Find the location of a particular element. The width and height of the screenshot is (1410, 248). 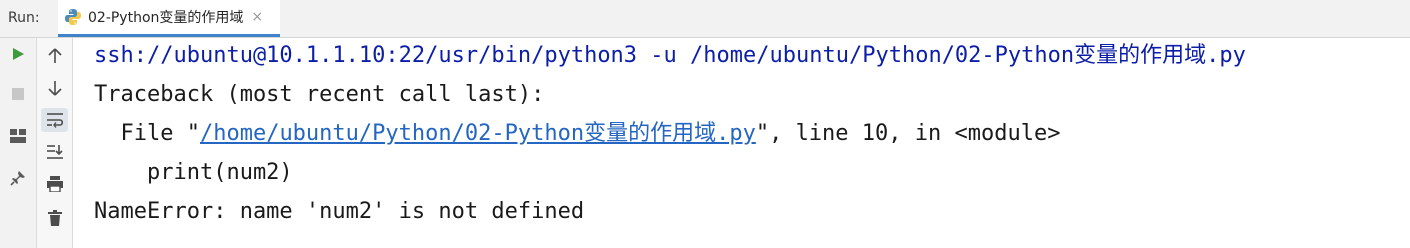

scroll-to-end-icon is located at coordinates (54, 152).